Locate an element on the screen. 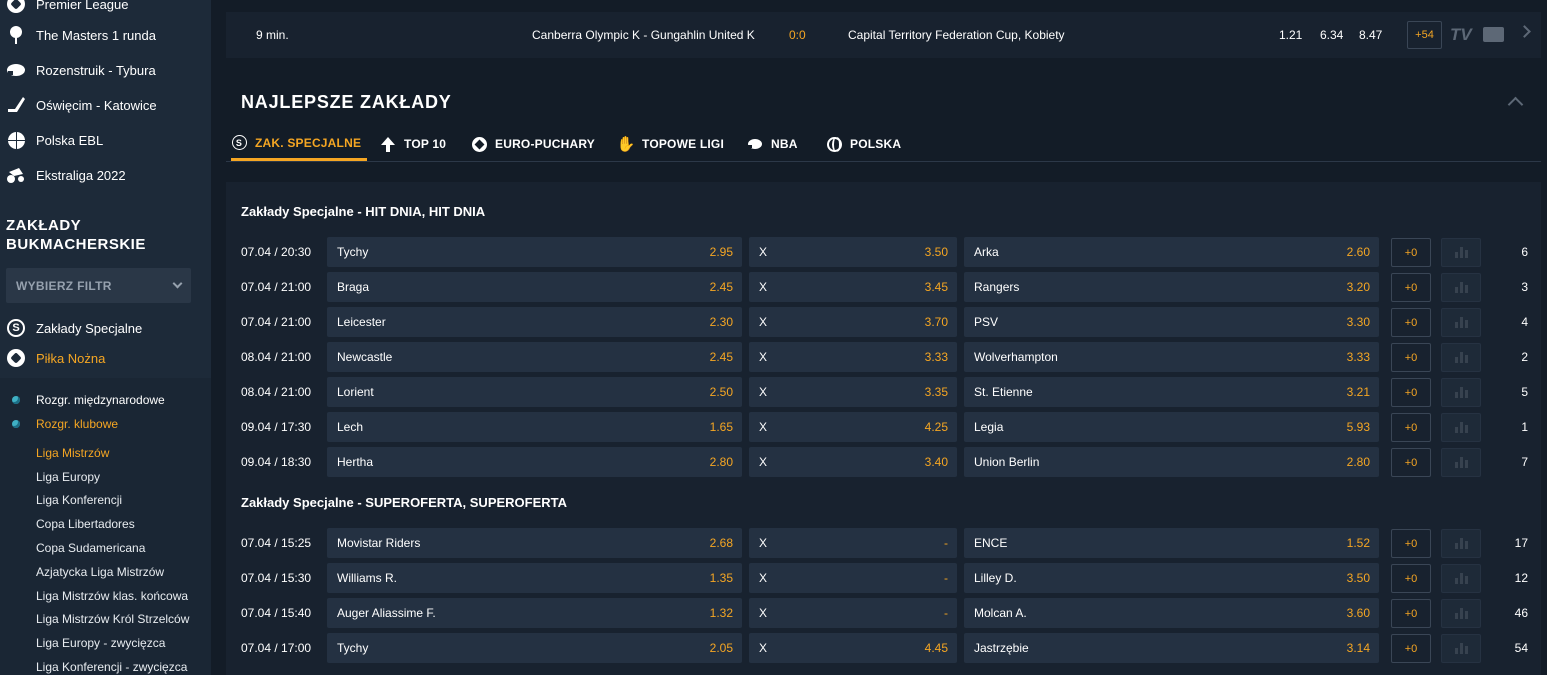 The width and height of the screenshot is (1547, 675). home-odd-button: Auger Aliassime F. 1.32 is located at coordinates (534, 613).